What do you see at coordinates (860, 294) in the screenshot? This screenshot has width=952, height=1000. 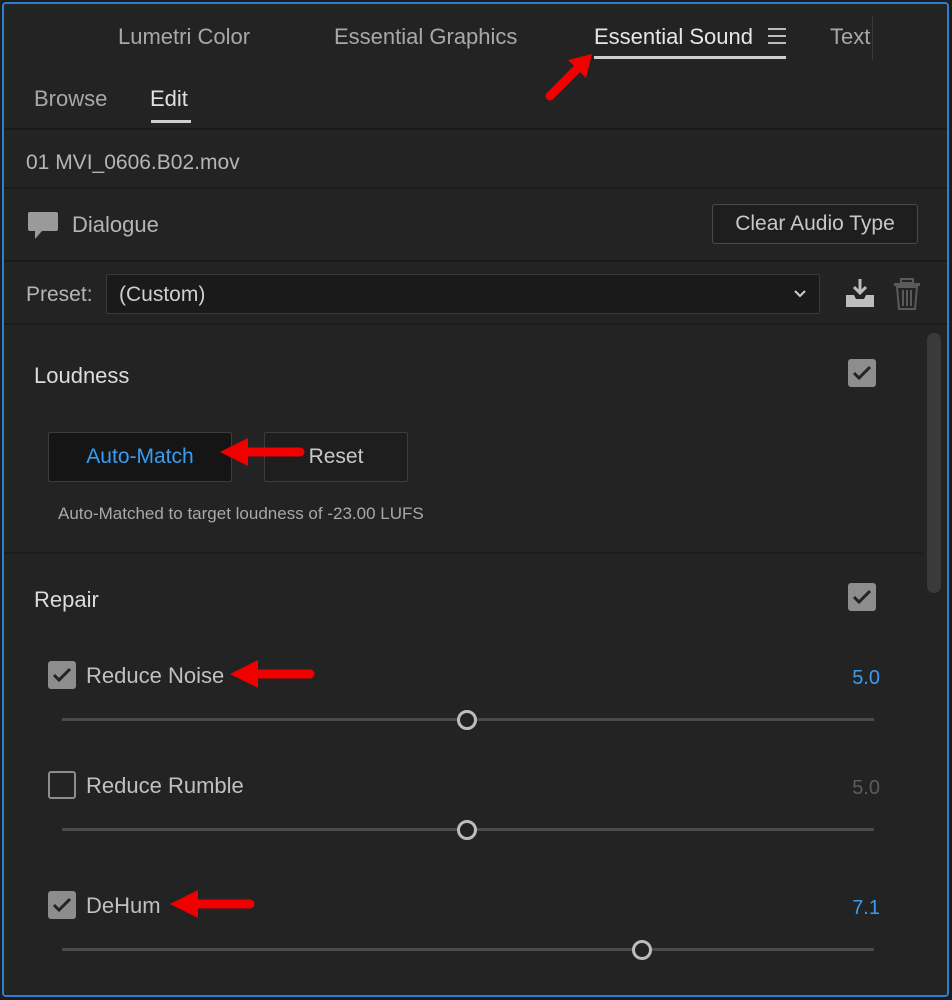 I see `save-preset-icon` at bounding box center [860, 294].